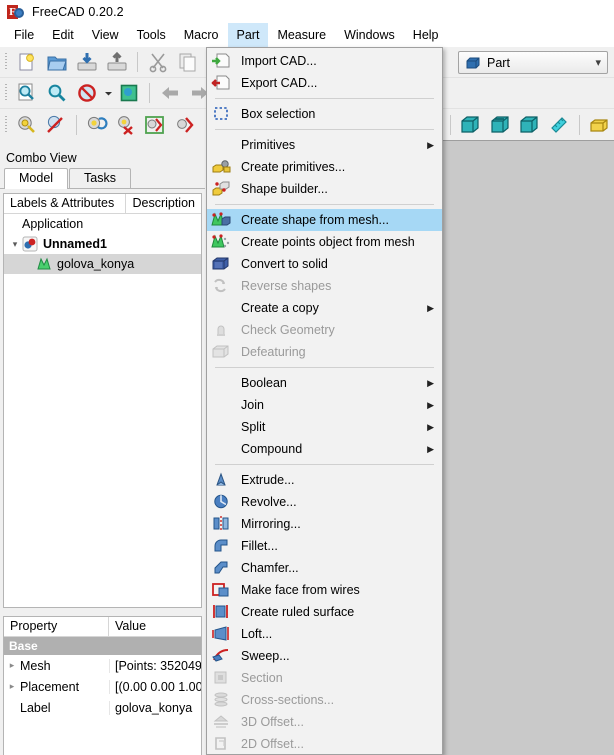 The height and width of the screenshot is (755, 614). What do you see at coordinates (184, 125) in the screenshot?
I see `measure-toggle-delta-icon` at bounding box center [184, 125].